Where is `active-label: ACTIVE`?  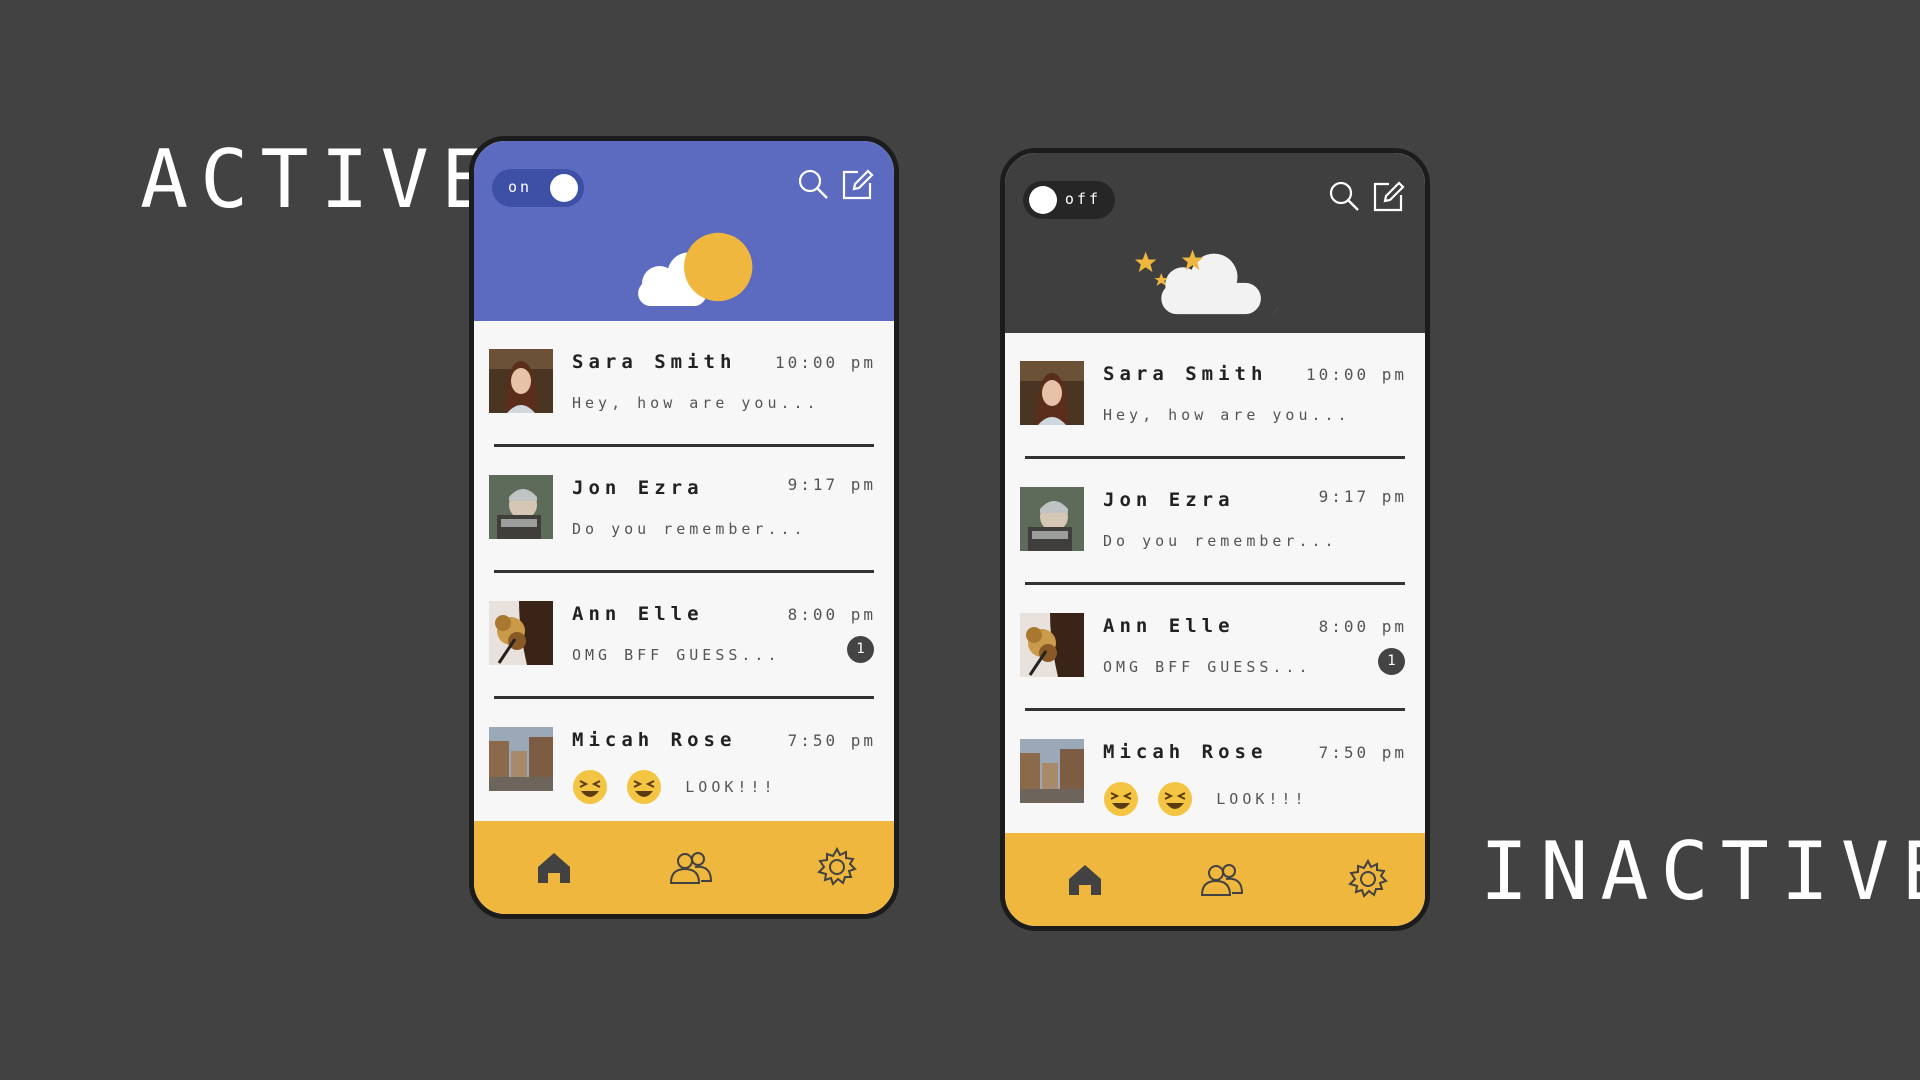
active-label: ACTIVE is located at coordinates (320, 179).